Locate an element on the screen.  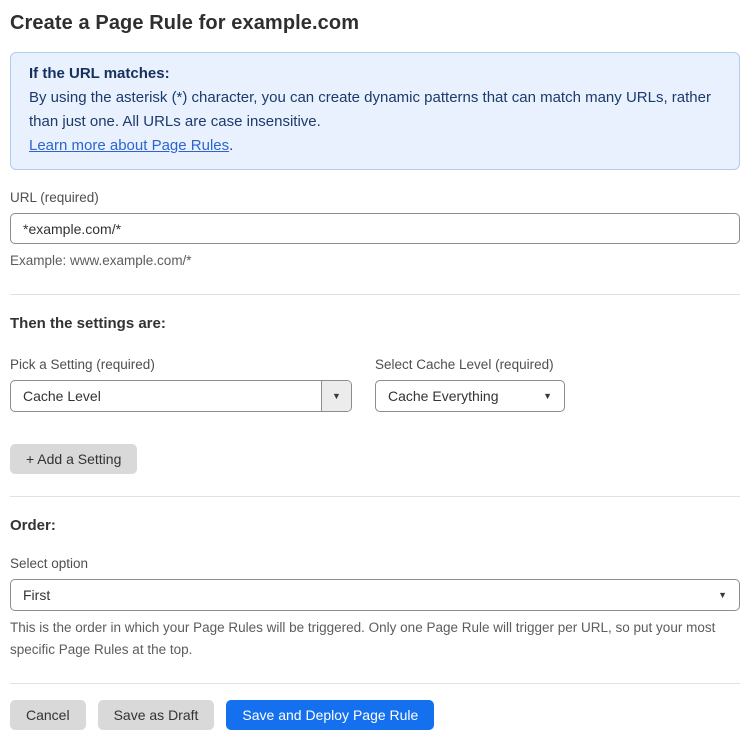
order-select: First ▼ is located at coordinates (375, 595).